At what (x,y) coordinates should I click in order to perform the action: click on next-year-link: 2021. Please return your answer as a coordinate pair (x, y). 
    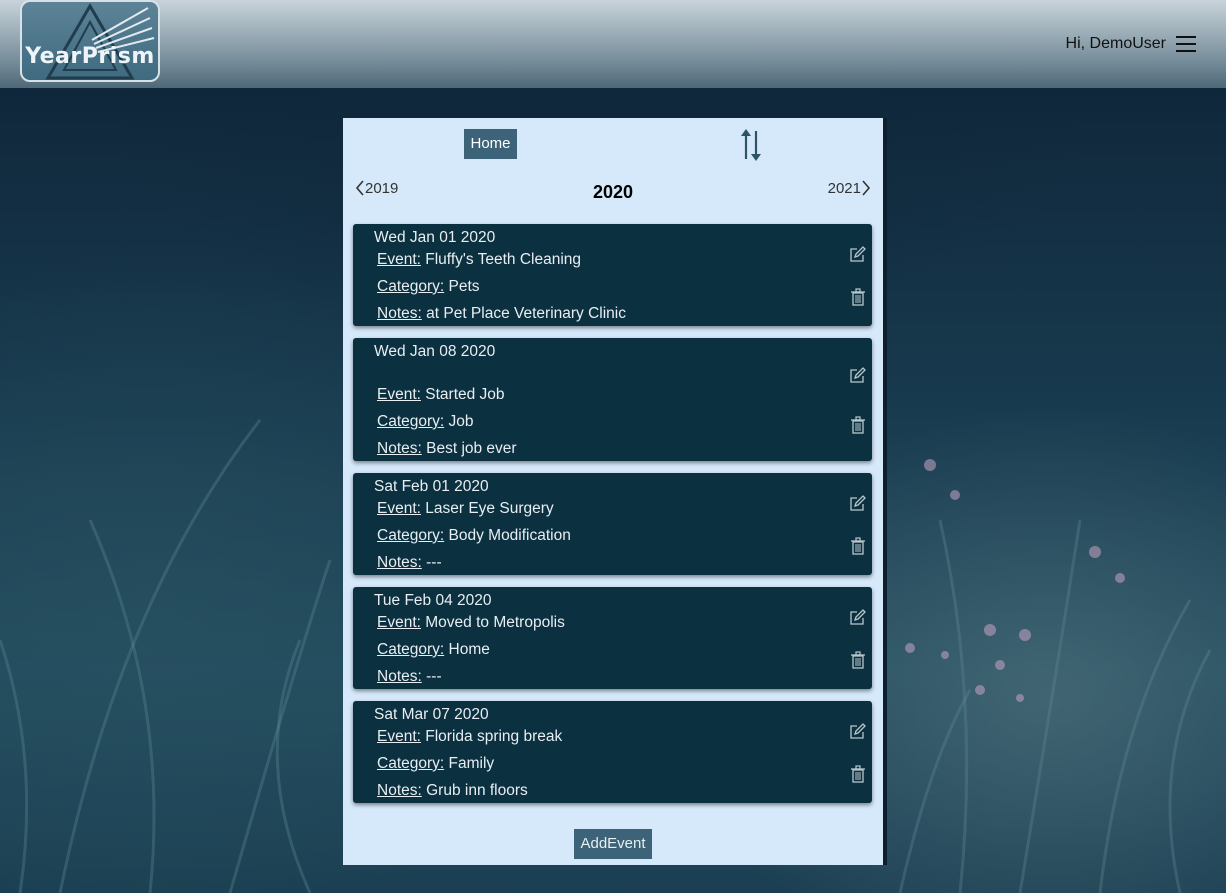
    Looking at the image, I should click on (849, 188).